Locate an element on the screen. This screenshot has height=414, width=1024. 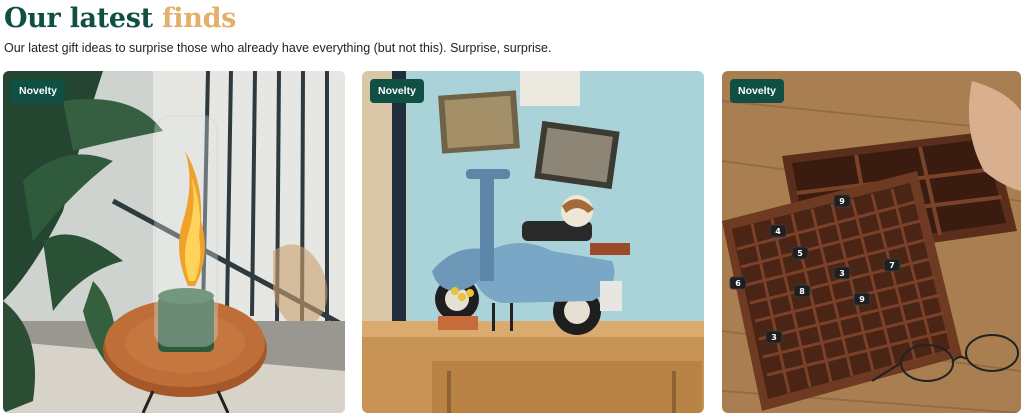
title-part-accent: finds is located at coordinates (199, 18).